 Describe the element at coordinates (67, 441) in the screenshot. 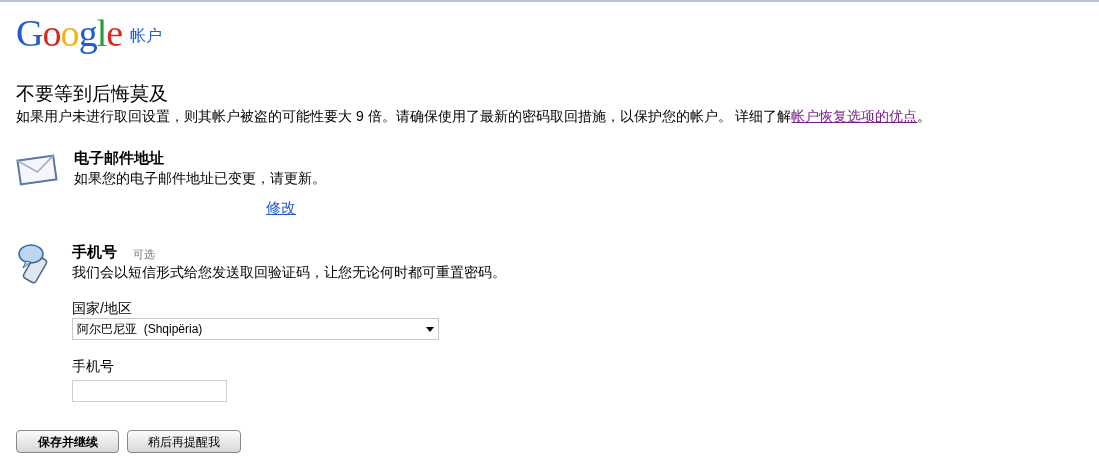

I see `save-and-continue-button: 保存并继续` at that location.